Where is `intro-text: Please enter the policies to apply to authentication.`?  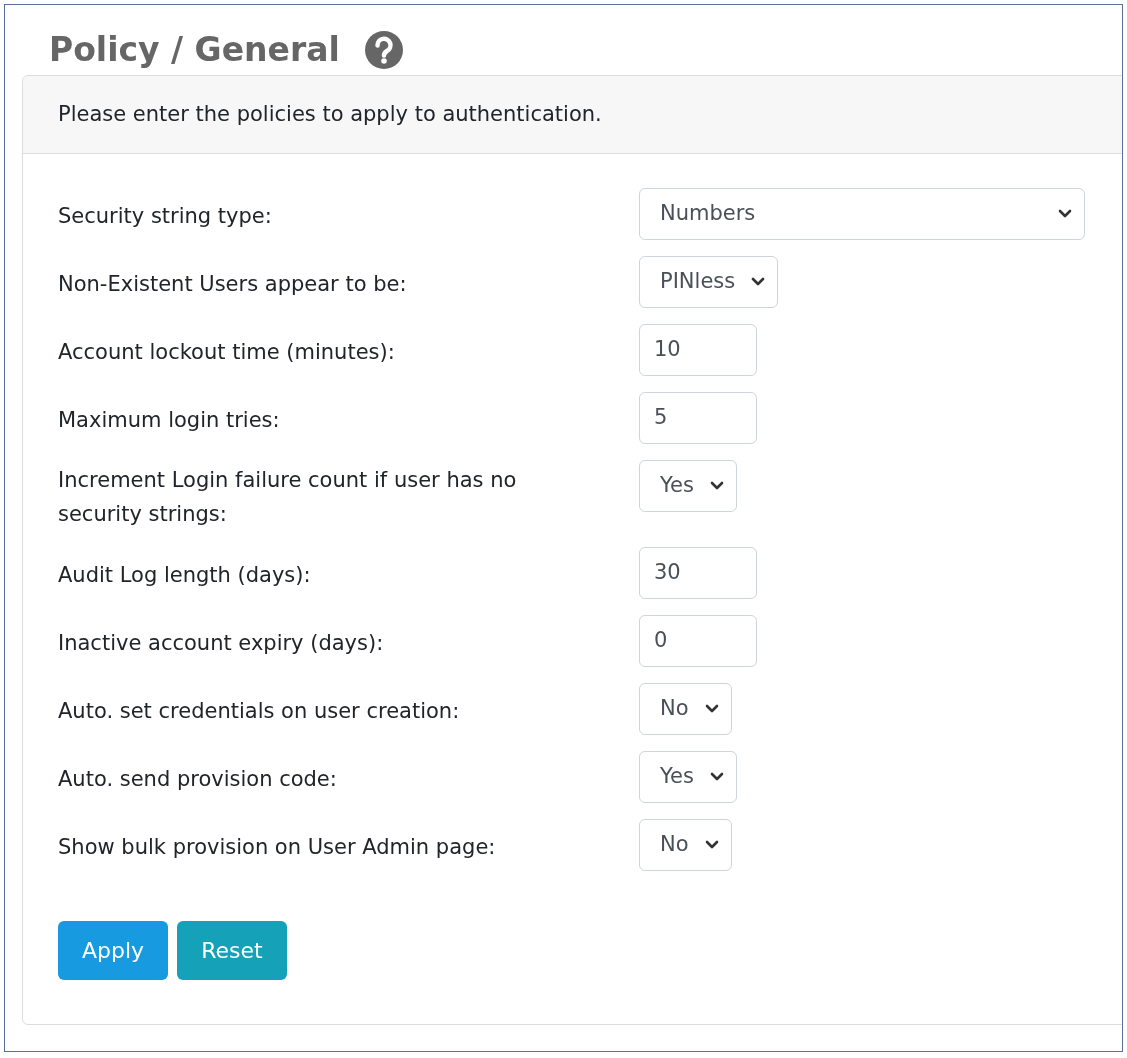
intro-text: Please enter the policies to apply to authentication. is located at coordinates (330, 114).